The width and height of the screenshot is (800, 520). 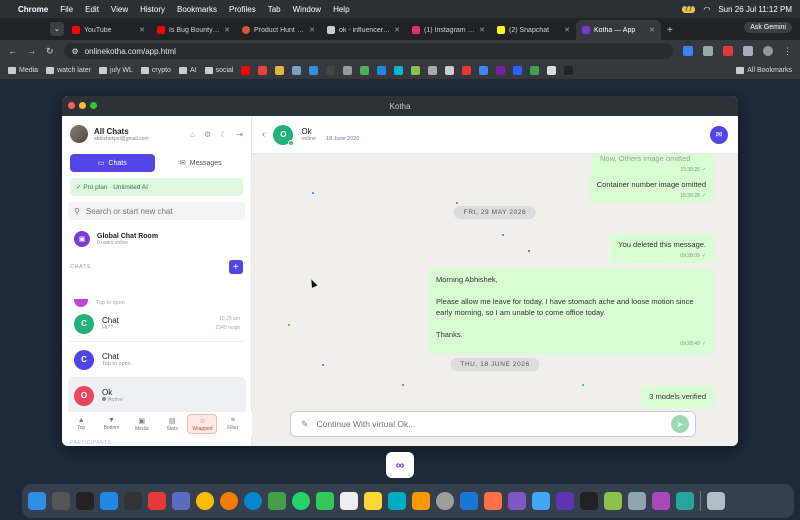 I want to click on chat-list-item: C Chat Hi?? 10:29 am 2349 msgs, so click(x=157, y=324).